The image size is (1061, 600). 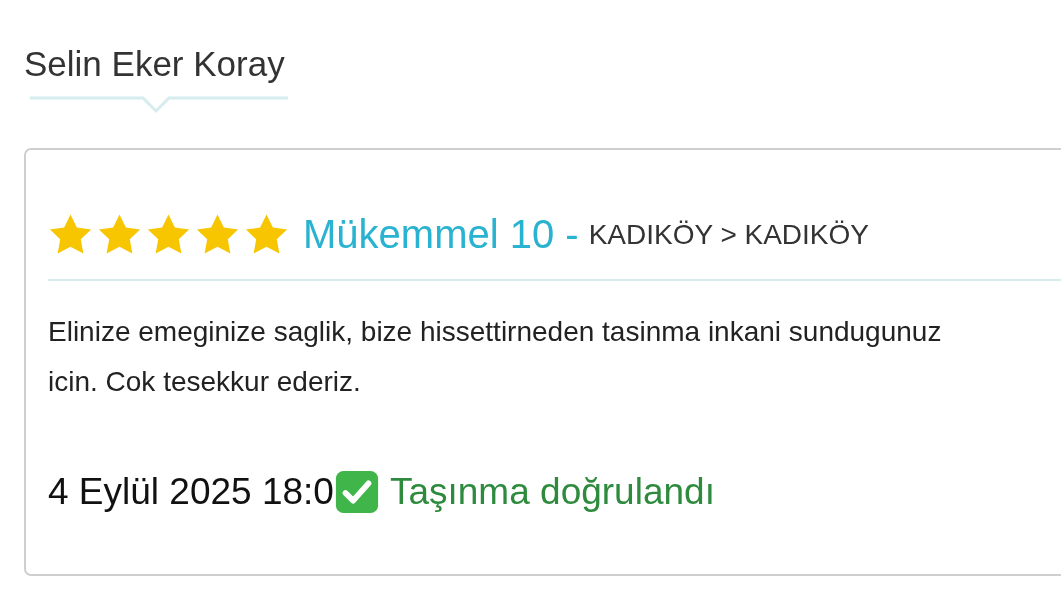 I want to click on reviewer-name: Selin Eker Koray, so click(x=154, y=64).